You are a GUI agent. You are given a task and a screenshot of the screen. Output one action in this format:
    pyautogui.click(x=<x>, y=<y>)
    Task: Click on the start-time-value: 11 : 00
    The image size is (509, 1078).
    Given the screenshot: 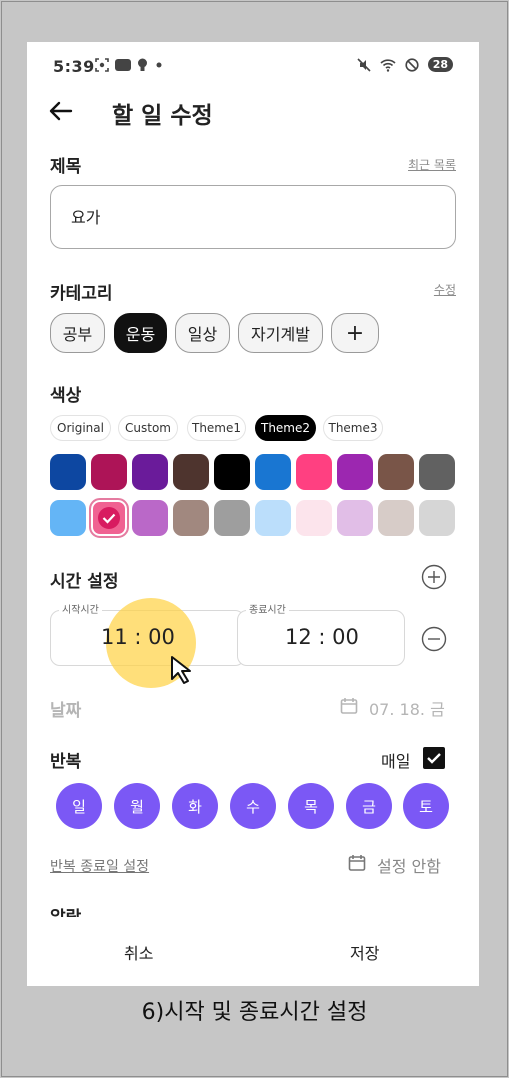 What is the action you would take?
    pyautogui.click(x=138, y=637)
    